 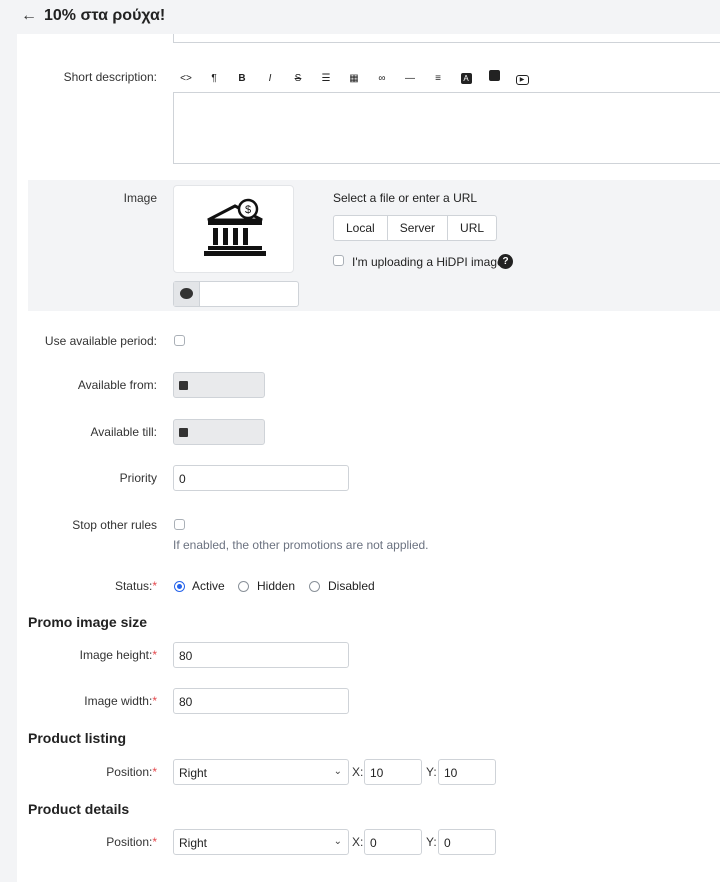 What do you see at coordinates (242, 79) in the screenshot?
I see `bold-icon: B` at bounding box center [242, 79].